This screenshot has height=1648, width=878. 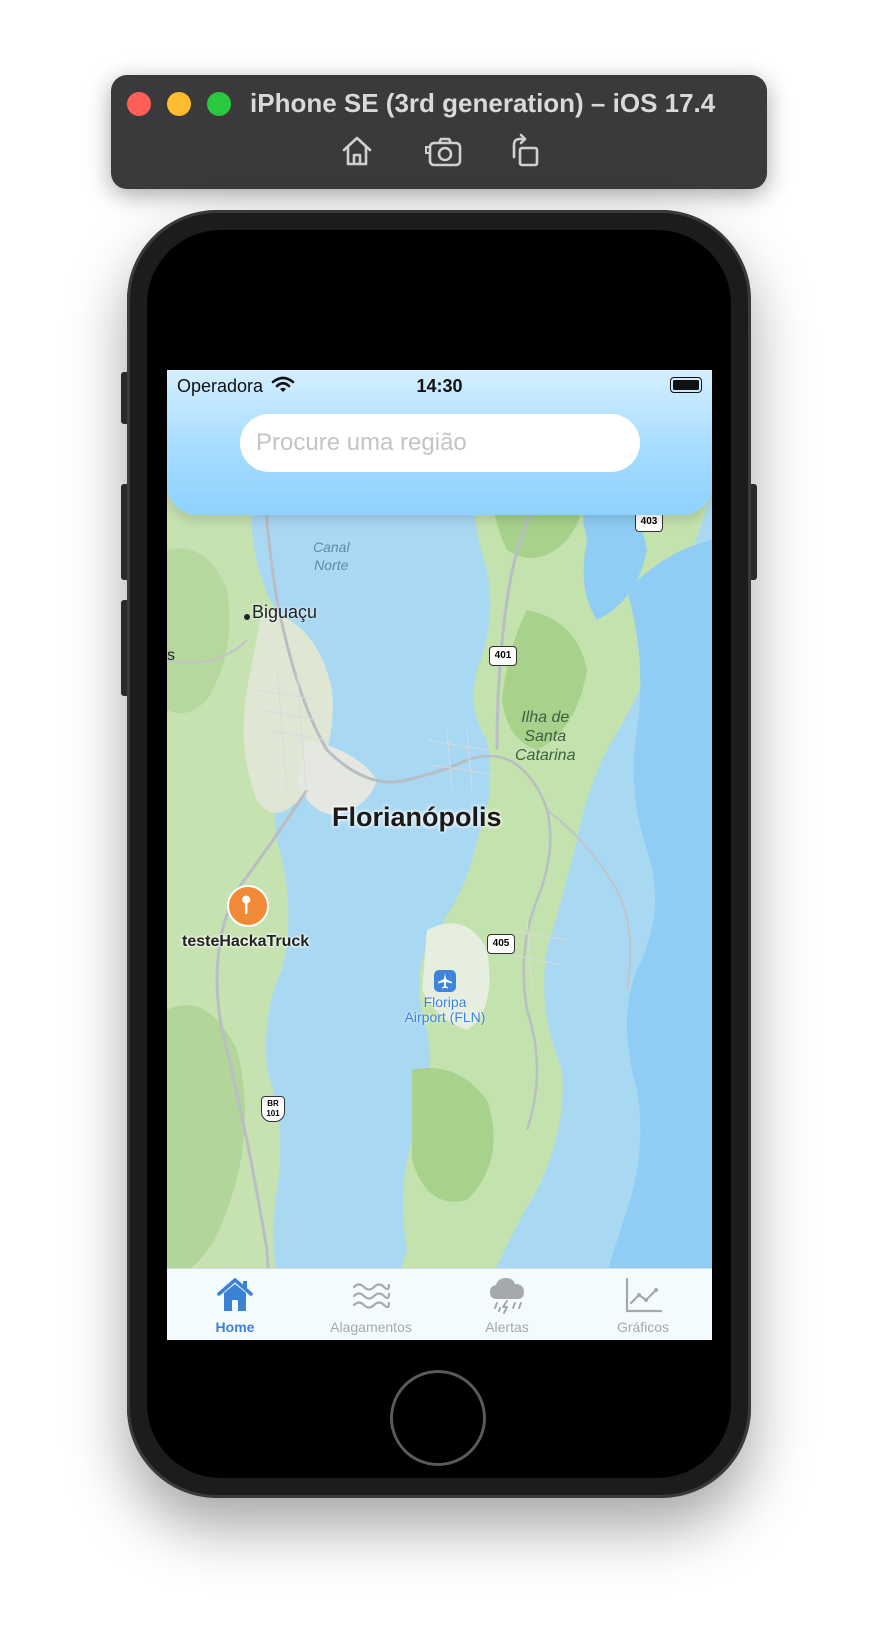 What do you see at coordinates (285, 612) in the screenshot?
I see `map-label-biguacu: Biguaçu` at bounding box center [285, 612].